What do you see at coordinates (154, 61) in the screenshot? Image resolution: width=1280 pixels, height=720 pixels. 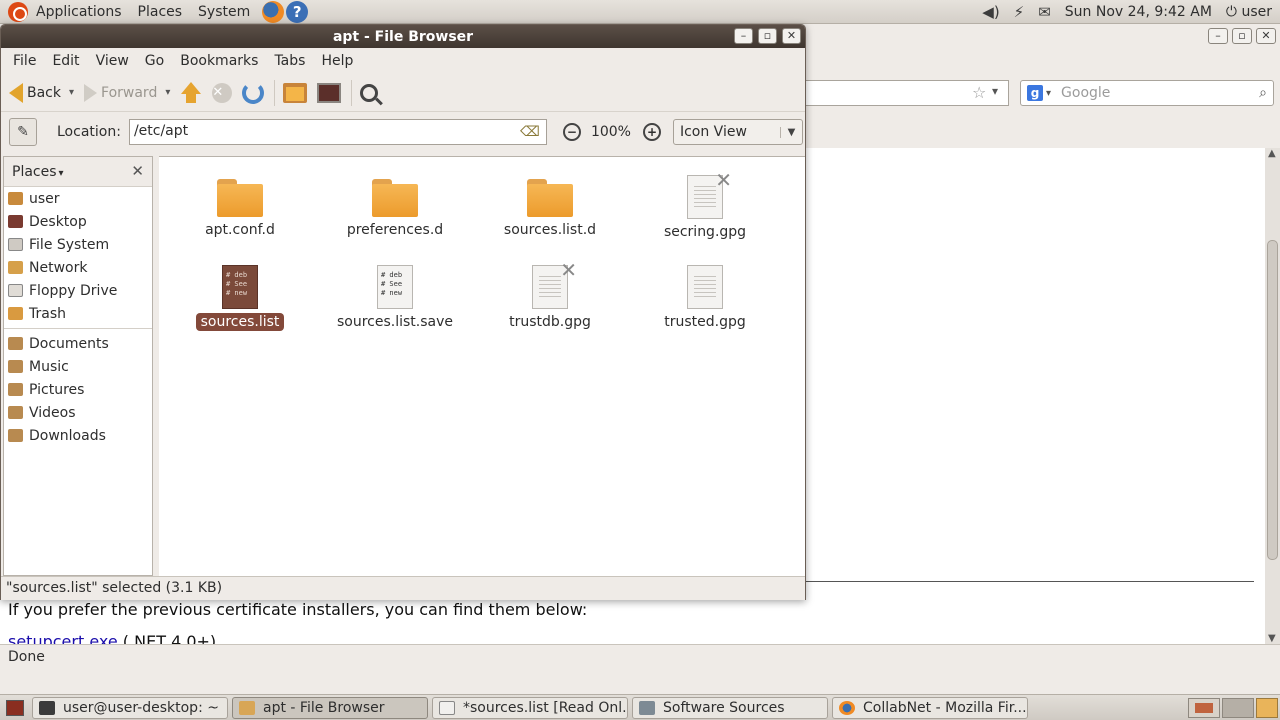 I see `menu-go: Go` at bounding box center [154, 61].